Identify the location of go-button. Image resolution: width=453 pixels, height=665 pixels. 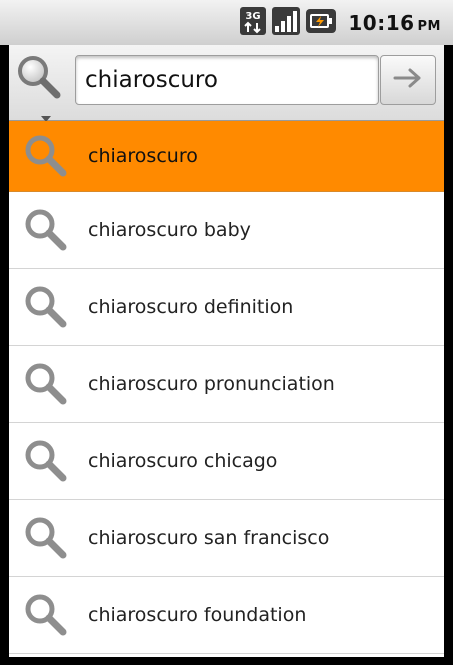
(408, 80).